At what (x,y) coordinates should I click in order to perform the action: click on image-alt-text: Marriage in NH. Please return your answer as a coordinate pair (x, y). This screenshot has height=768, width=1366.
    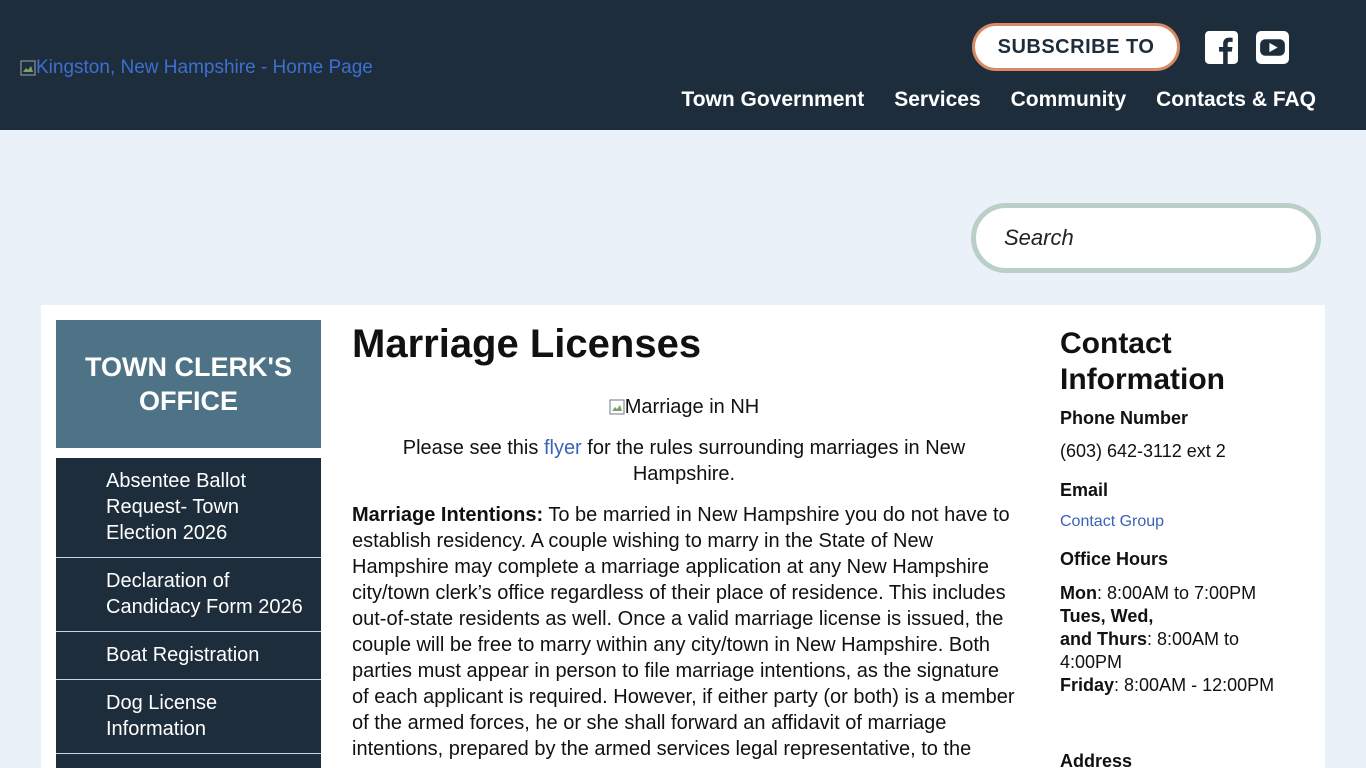
    Looking at the image, I should click on (692, 407).